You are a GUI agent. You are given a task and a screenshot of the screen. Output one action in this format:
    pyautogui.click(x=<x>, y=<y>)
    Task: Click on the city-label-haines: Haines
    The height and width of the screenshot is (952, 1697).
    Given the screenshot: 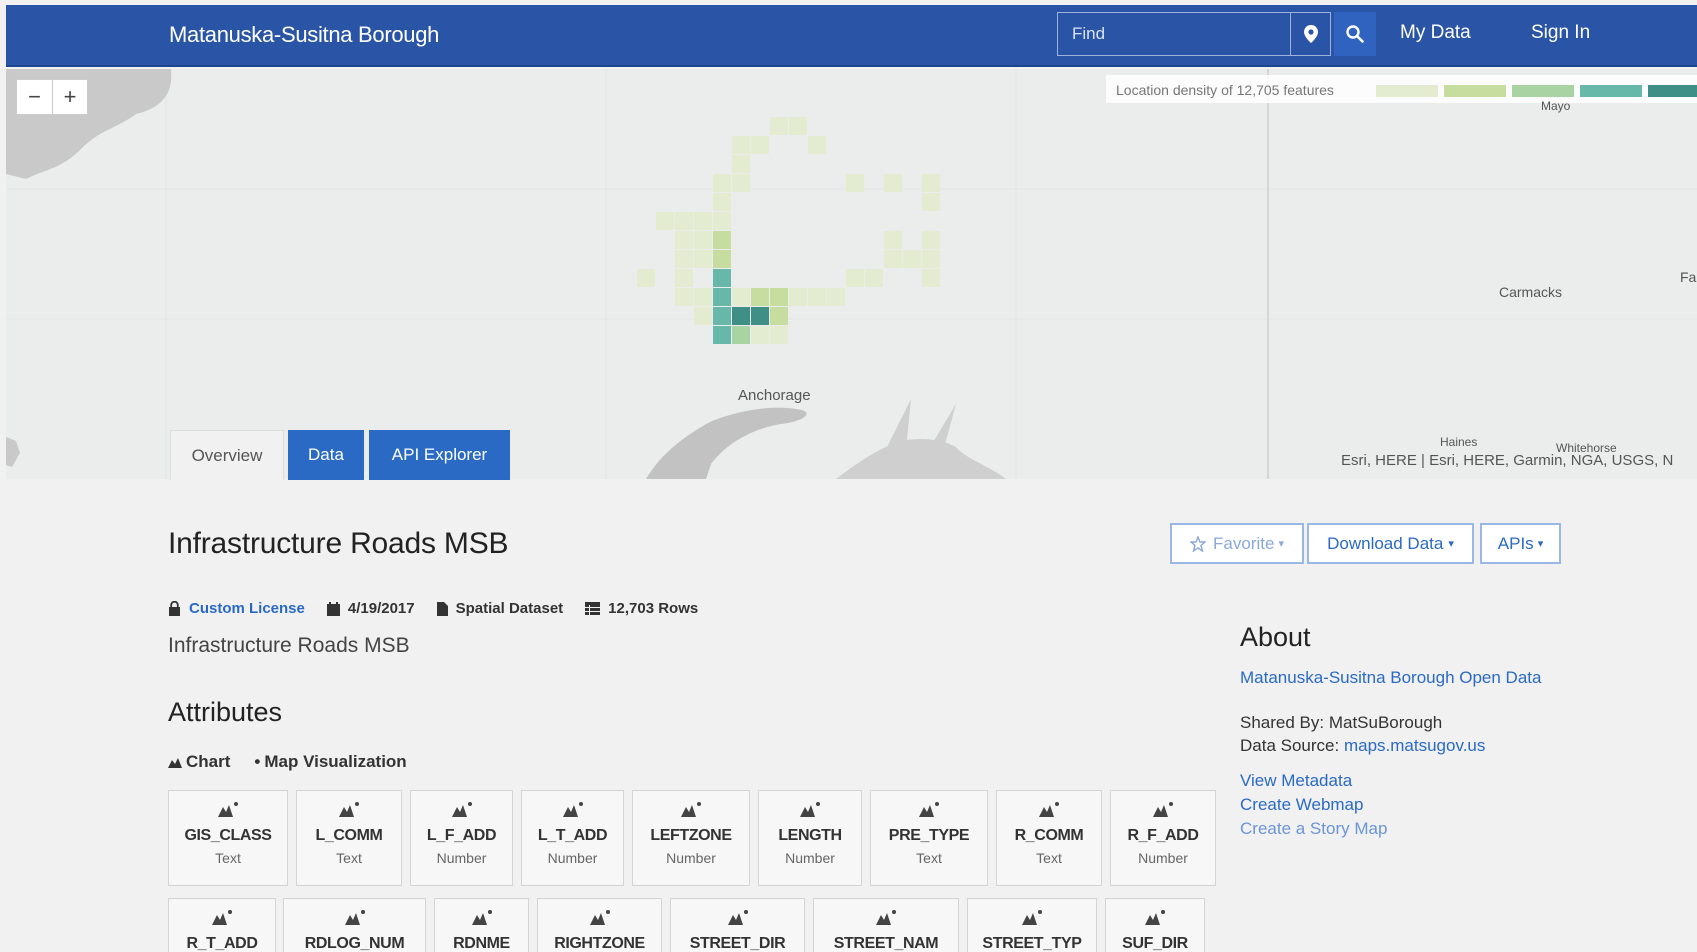 What is the action you would take?
    pyautogui.click(x=1459, y=442)
    